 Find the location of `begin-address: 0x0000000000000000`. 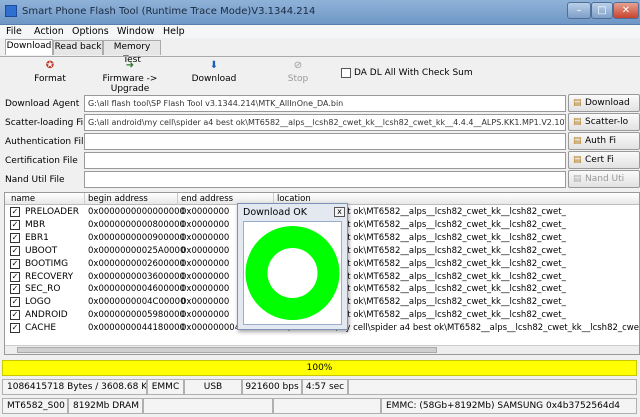

begin-address: 0x0000000000000000 is located at coordinates (136, 212).